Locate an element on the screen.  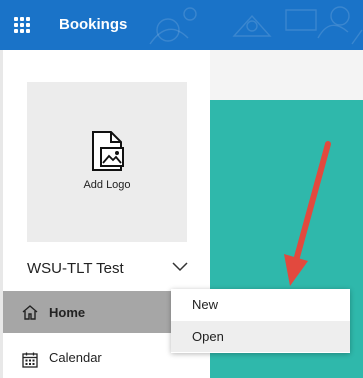
menu-item-open: Open is located at coordinates (260, 336).